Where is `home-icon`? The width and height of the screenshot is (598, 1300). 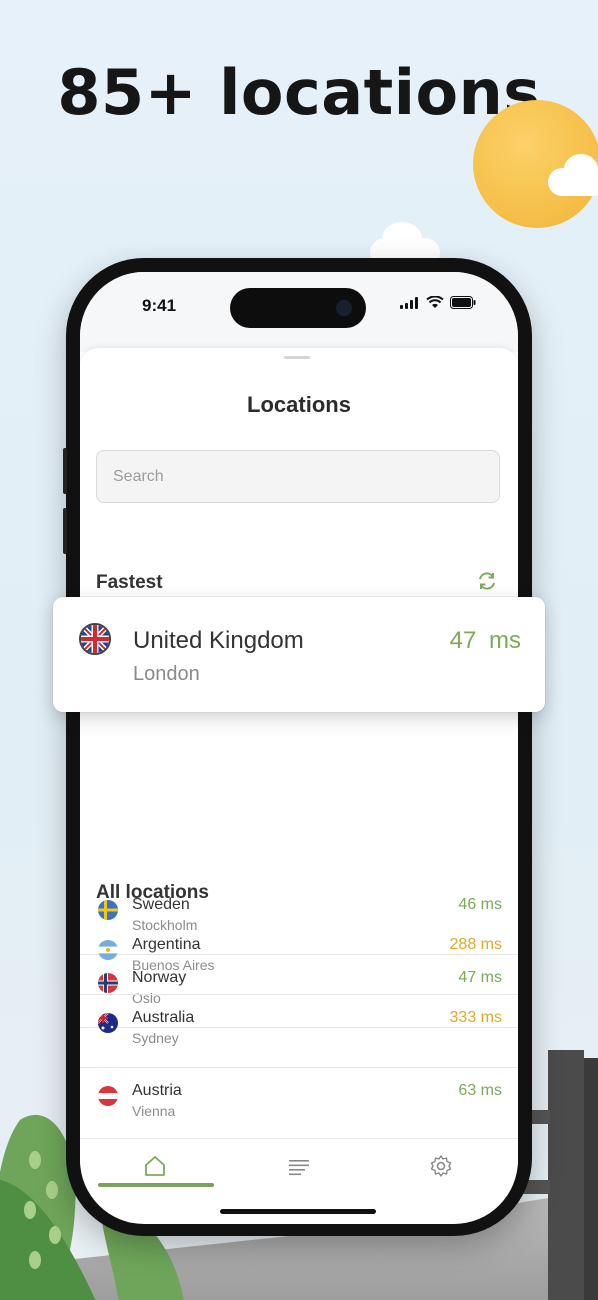 home-icon is located at coordinates (155, 1166).